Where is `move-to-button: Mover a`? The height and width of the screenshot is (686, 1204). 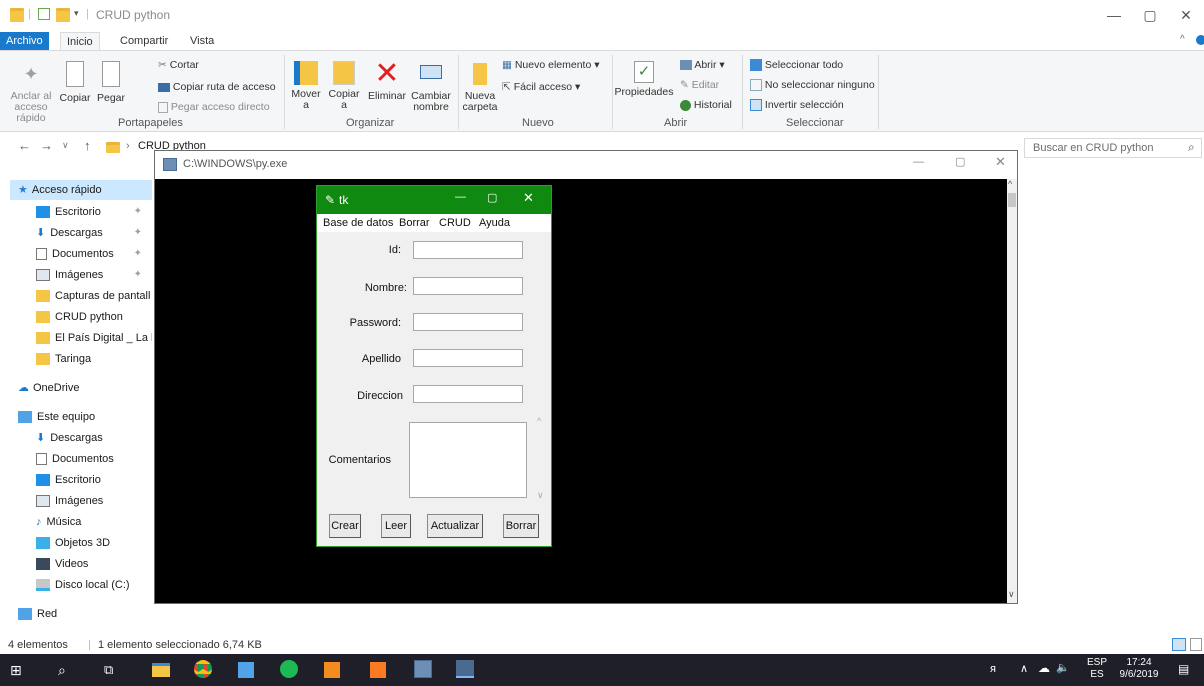 move-to-button: Mover a is located at coordinates (306, 84).